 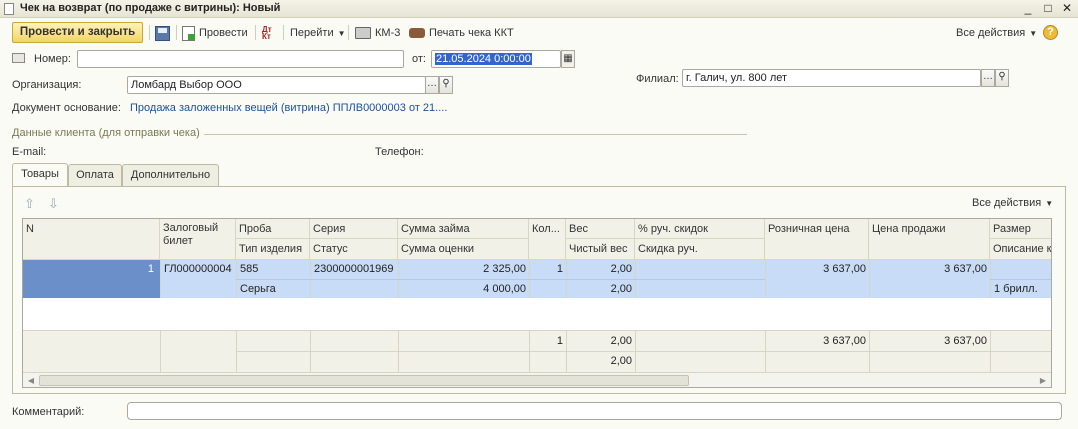 What do you see at coordinates (929, 239) in the screenshot?
I see `col-sale-price: Цена продажи` at bounding box center [929, 239].